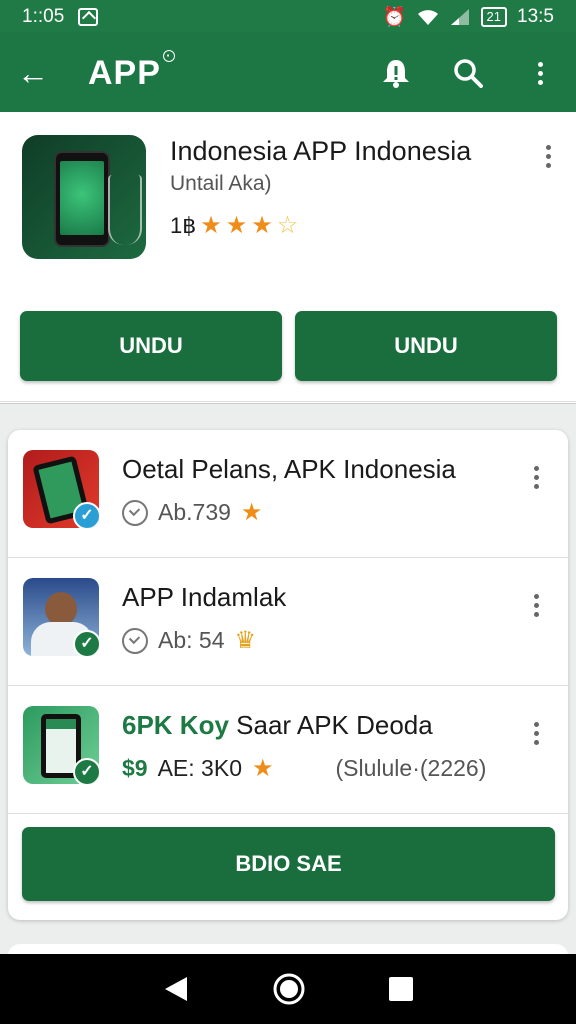 This screenshot has width=576, height=1024. What do you see at coordinates (535, 16) in the screenshot?
I see `status-time-right: 13:5` at bounding box center [535, 16].